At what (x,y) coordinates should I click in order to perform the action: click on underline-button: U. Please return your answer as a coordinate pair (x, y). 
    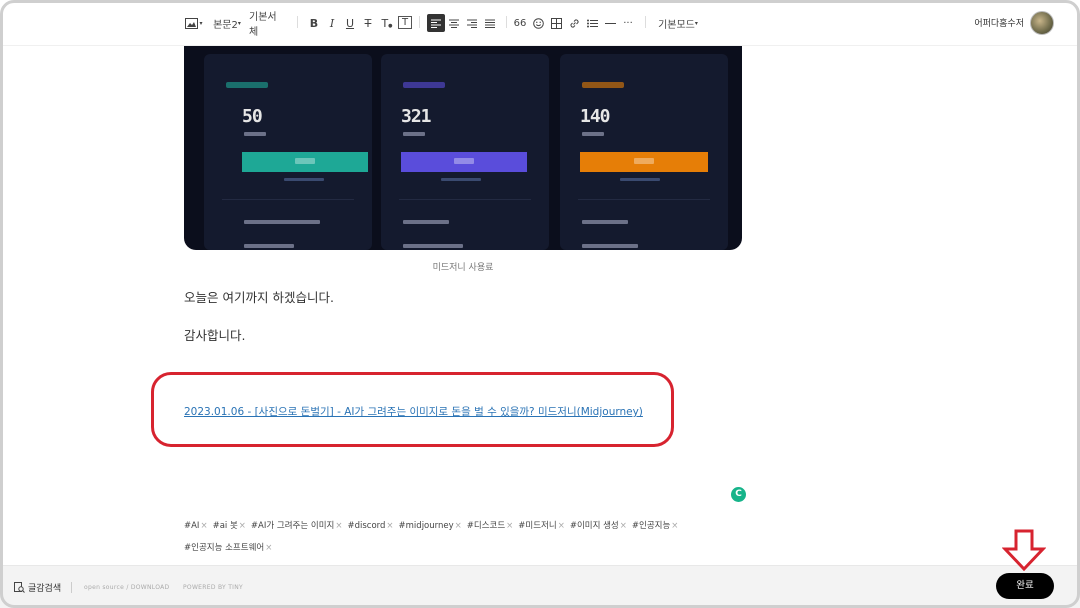
    Looking at the image, I should click on (350, 23).